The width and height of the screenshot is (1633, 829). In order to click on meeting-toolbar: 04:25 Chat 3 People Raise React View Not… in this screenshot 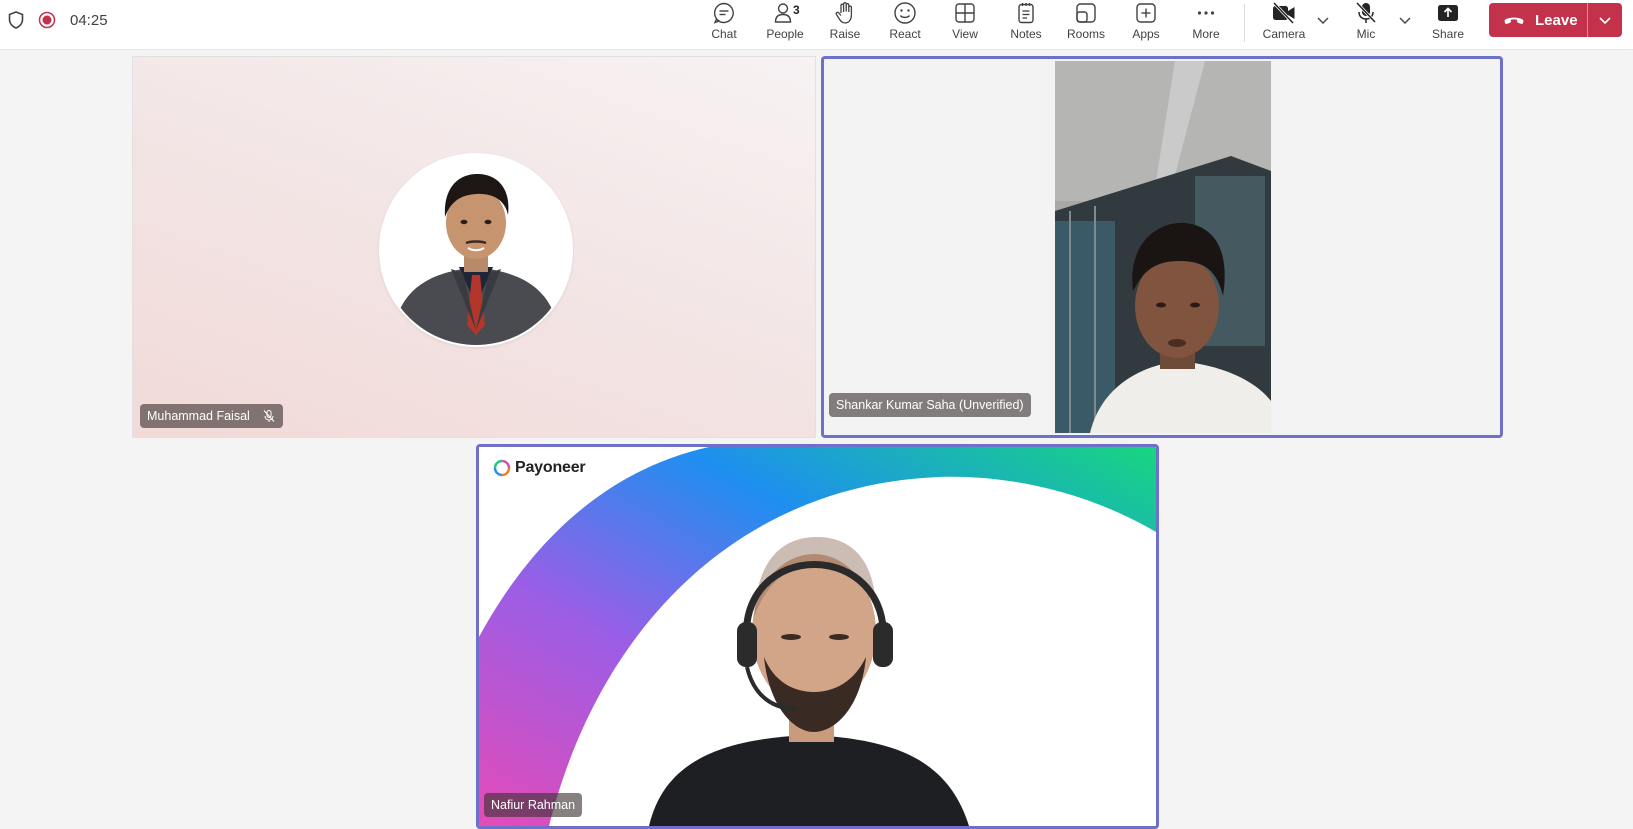, I will do `click(816, 25)`.